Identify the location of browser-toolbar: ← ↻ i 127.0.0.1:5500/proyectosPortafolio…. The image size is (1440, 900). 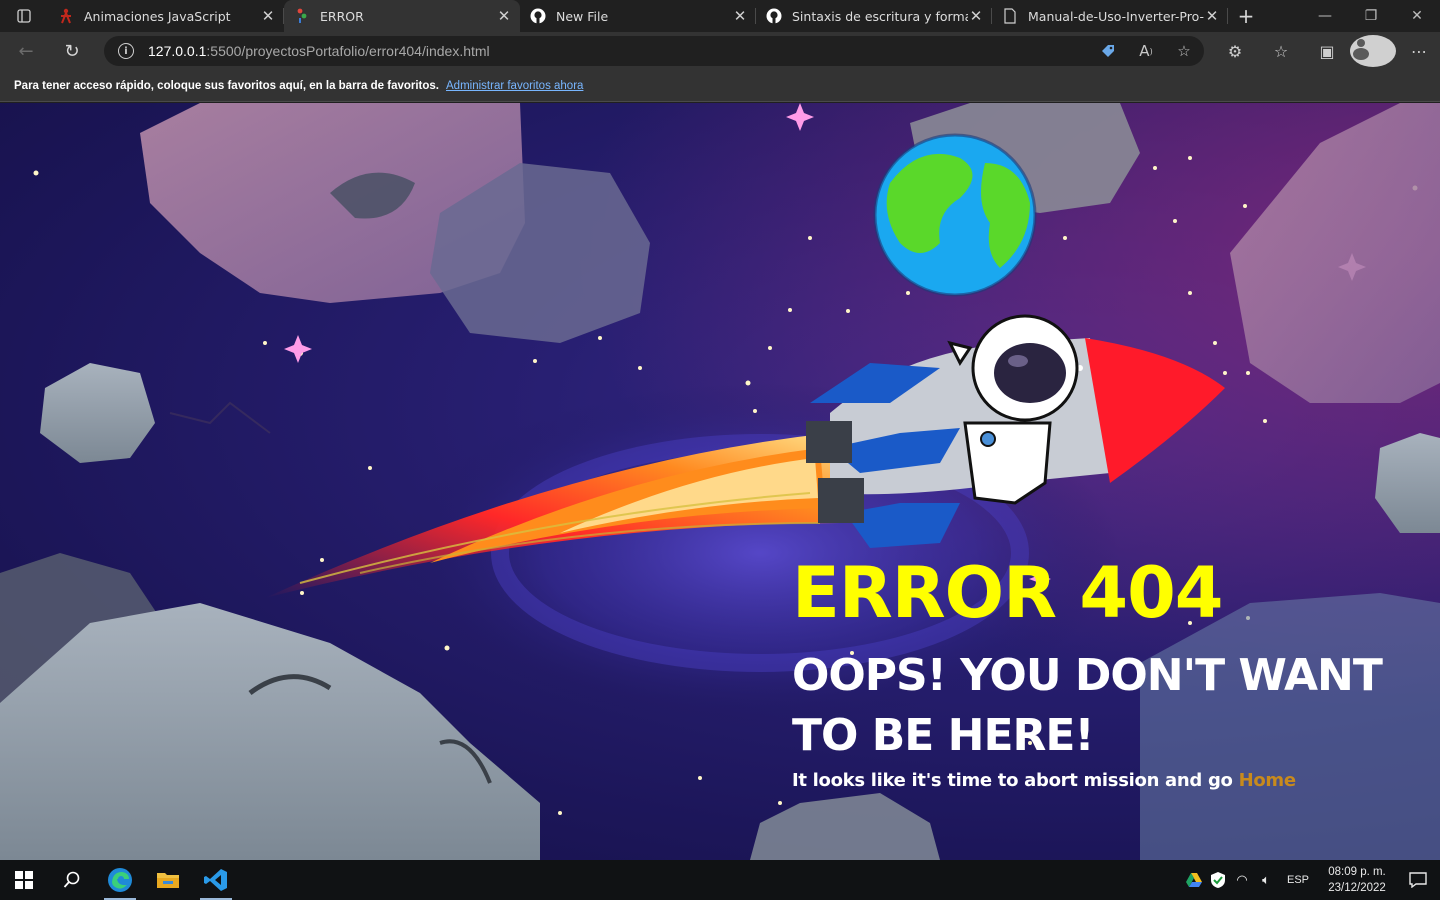
(720, 51).